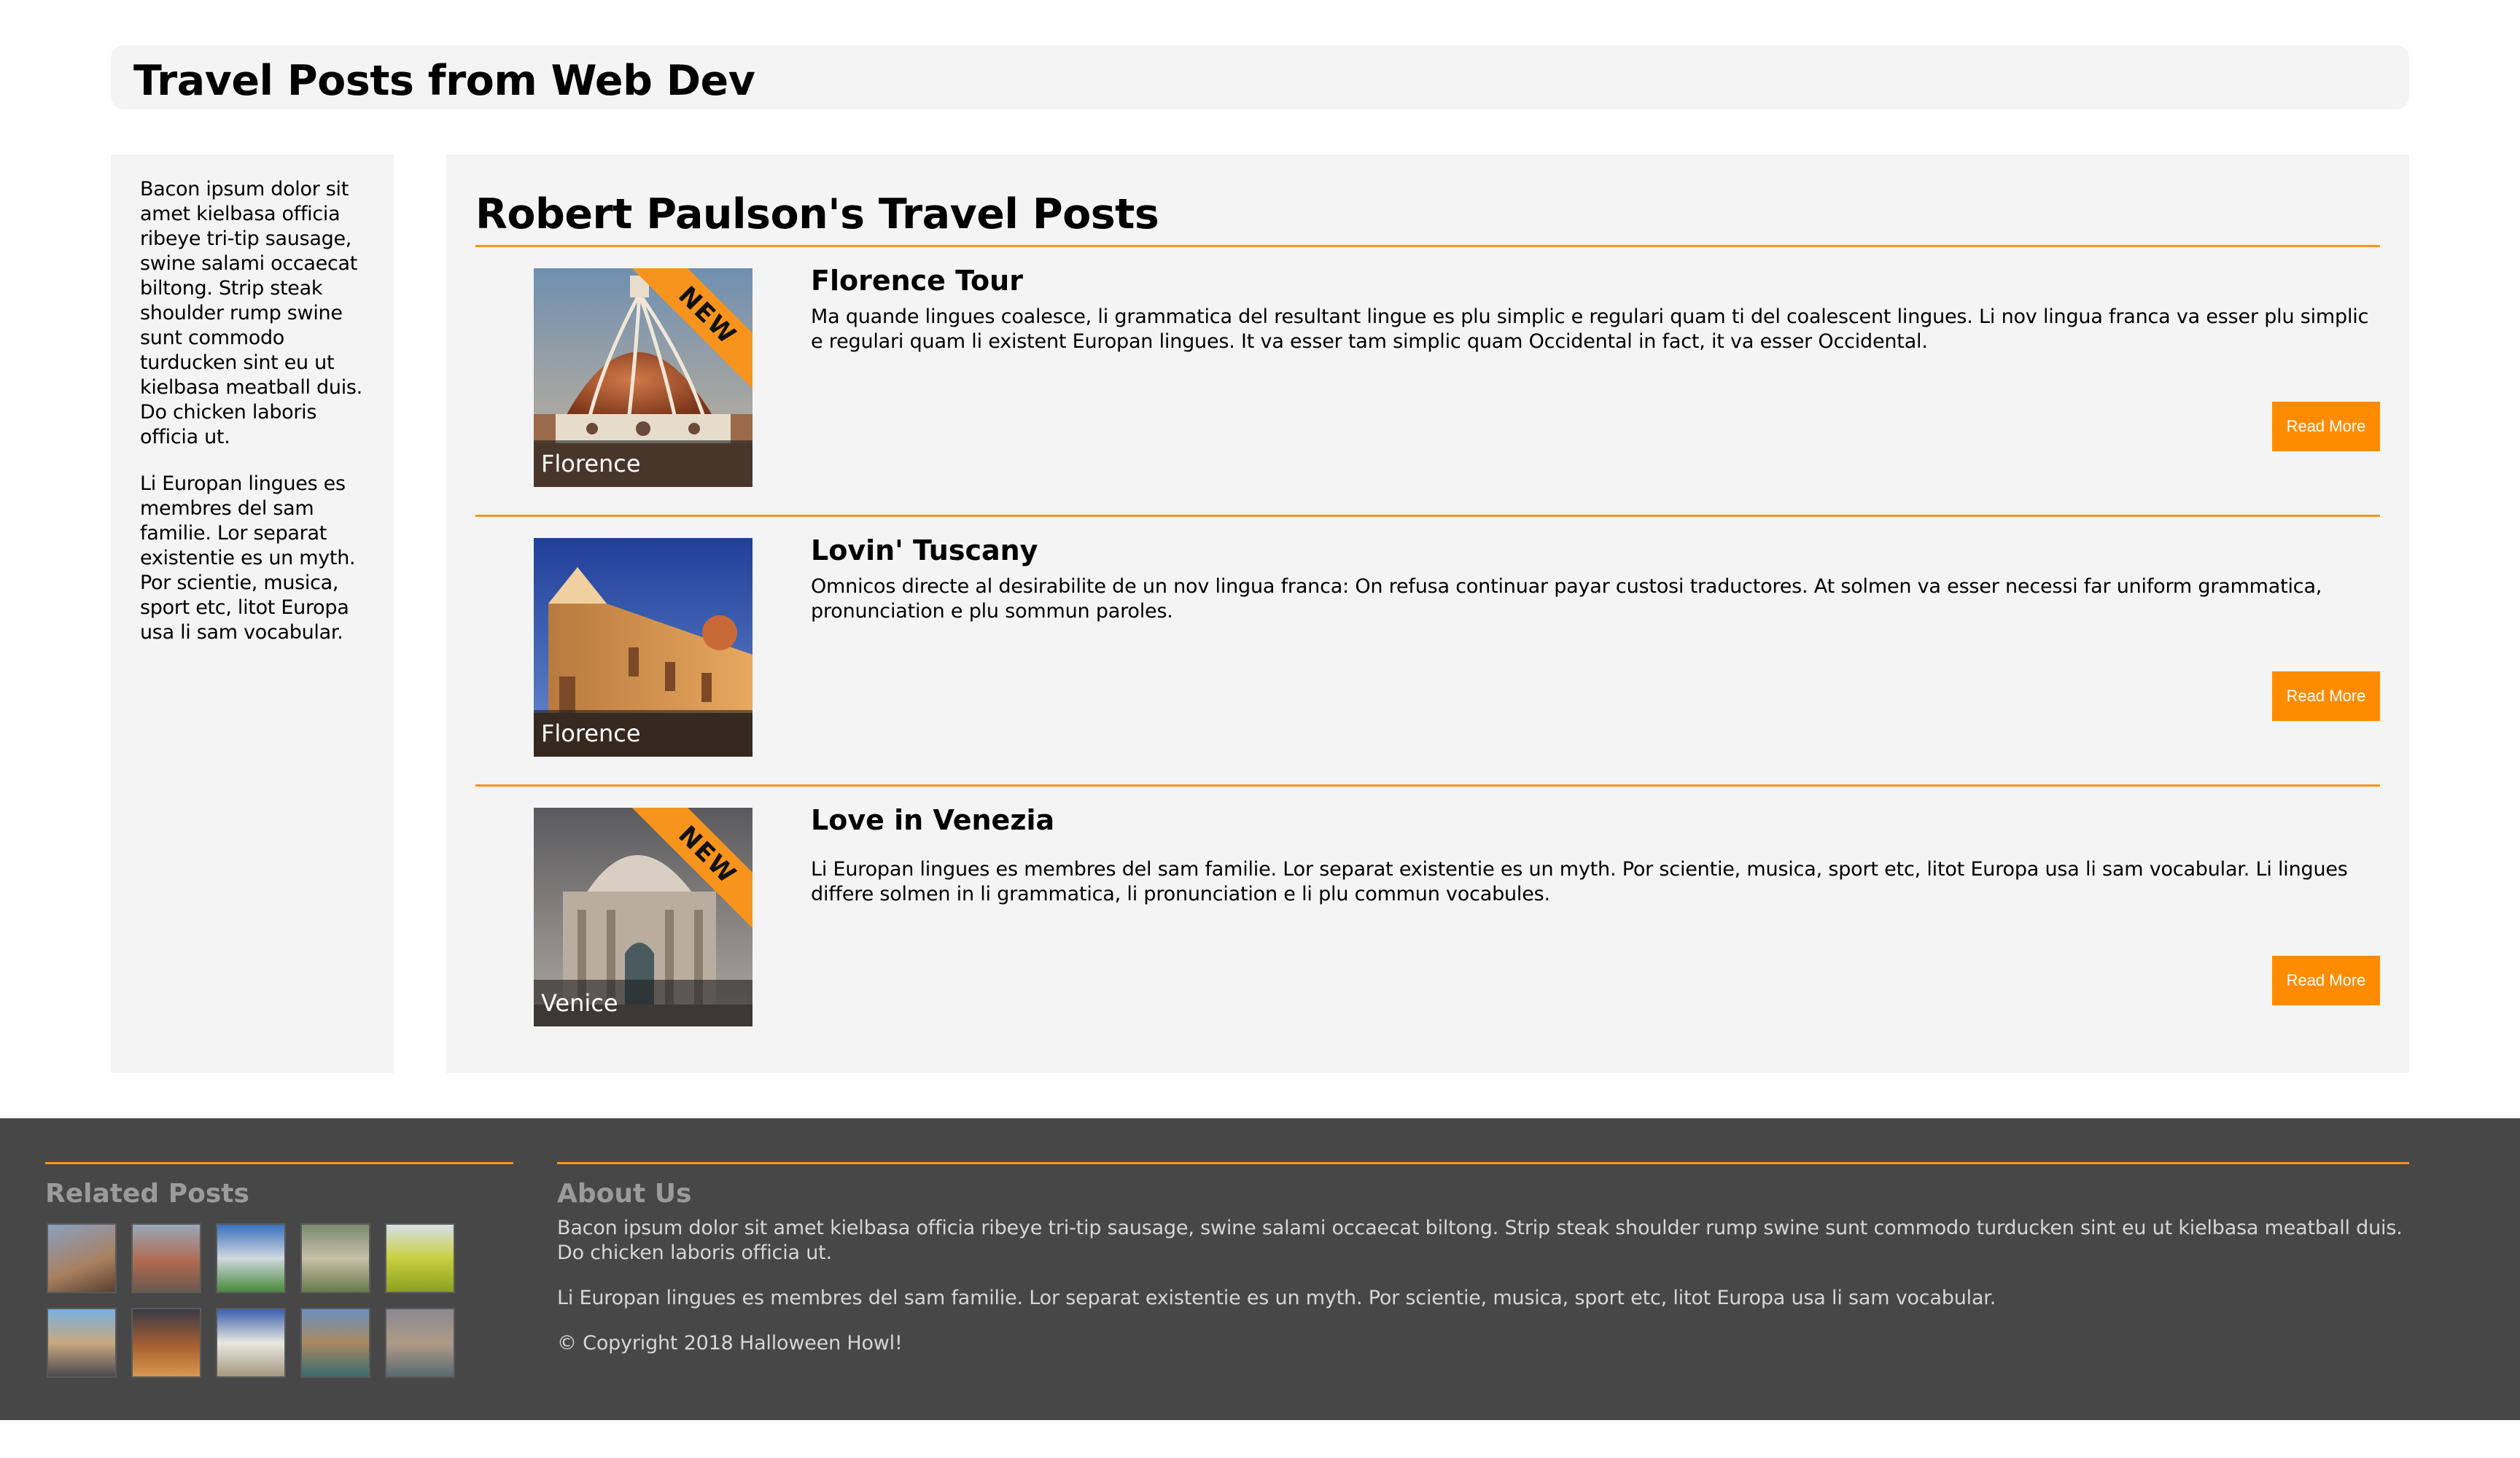 This screenshot has height=1458, width=2520. What do you see at coordinates (624, 1194) in the screenshot?
I see `about-us-heading: About Us` at bounding box center [624, 1194].